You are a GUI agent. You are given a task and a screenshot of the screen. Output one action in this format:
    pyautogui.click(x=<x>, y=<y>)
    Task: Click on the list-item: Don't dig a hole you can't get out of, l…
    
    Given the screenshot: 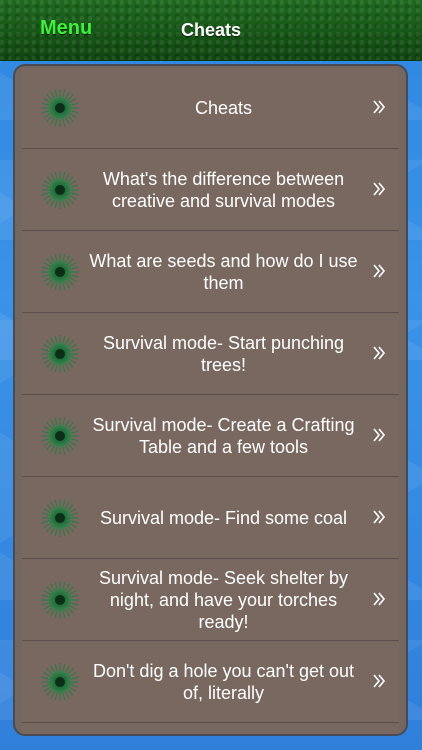 What is the action you would take?
    pyautogui.click(x=210, y=682)
    